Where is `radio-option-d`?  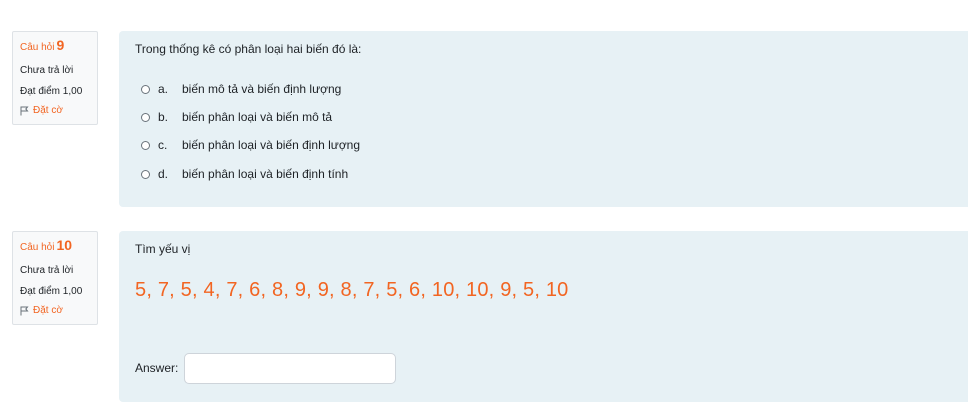
radio-option-d is located at coordinates (145, 174).